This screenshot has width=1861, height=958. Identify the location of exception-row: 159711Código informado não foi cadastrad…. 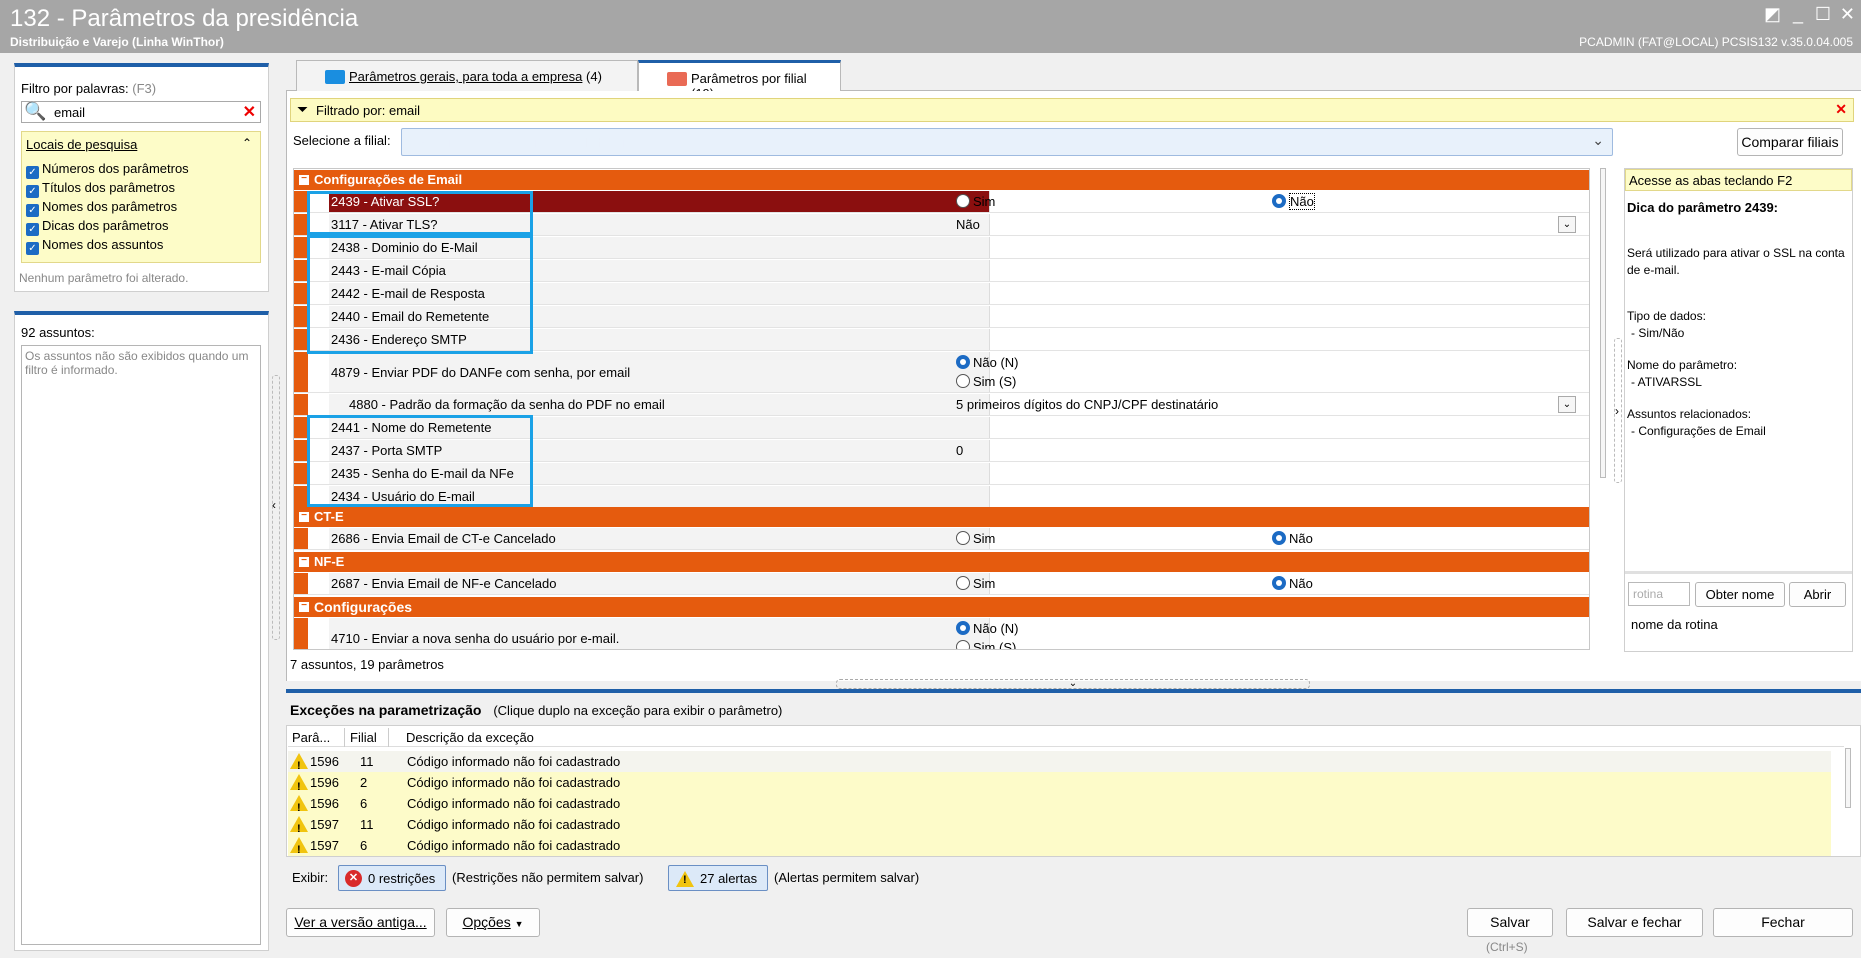
(1059, 827).